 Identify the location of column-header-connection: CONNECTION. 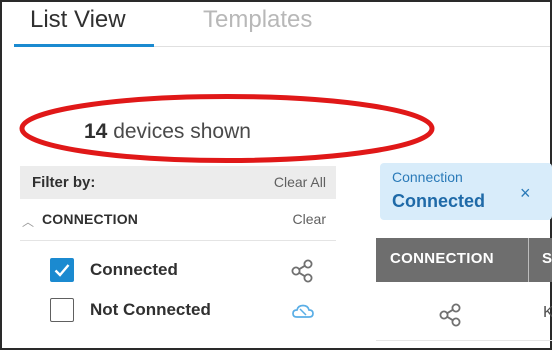
(442, 258).